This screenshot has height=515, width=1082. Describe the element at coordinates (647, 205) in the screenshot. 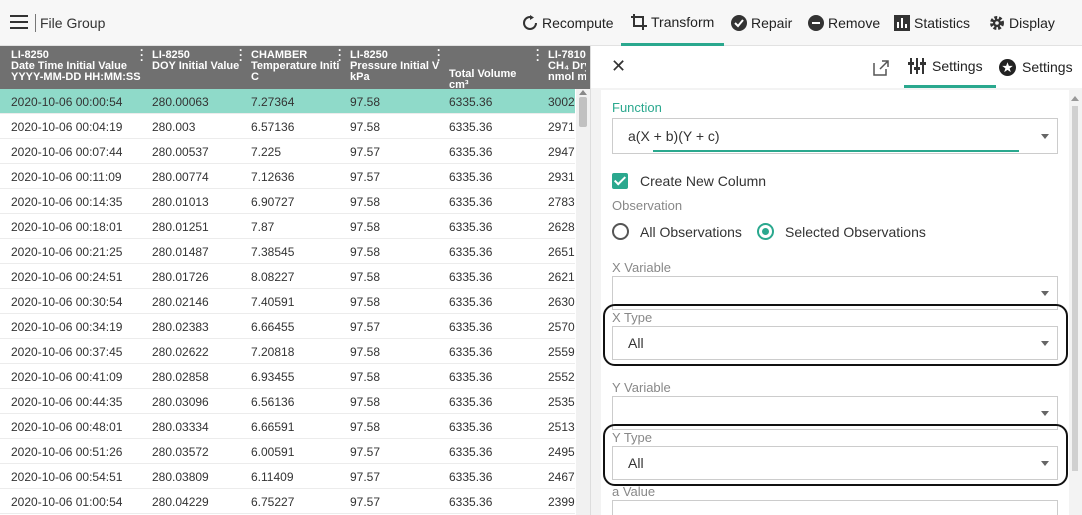

I see `observation-label: Observation` at that location.